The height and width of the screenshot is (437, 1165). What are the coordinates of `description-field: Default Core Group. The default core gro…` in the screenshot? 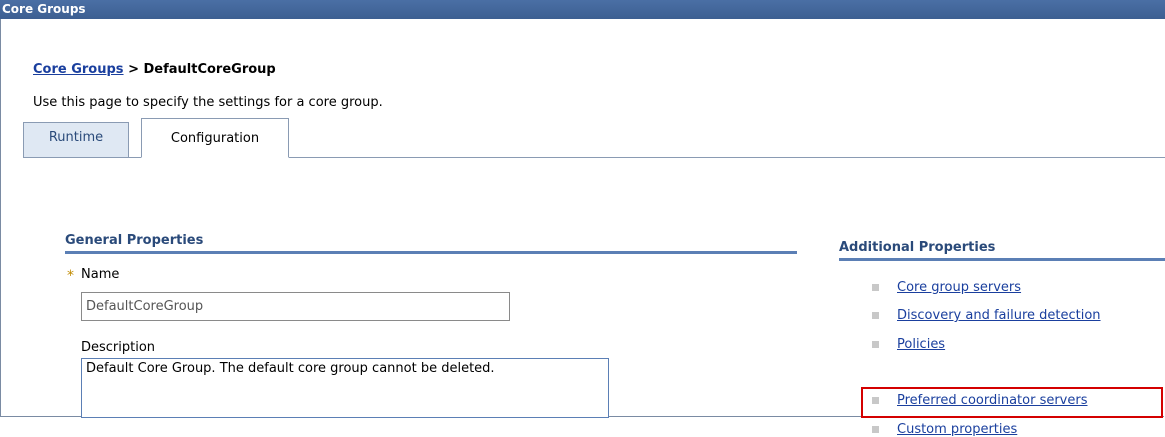 It's located at (345, 388).